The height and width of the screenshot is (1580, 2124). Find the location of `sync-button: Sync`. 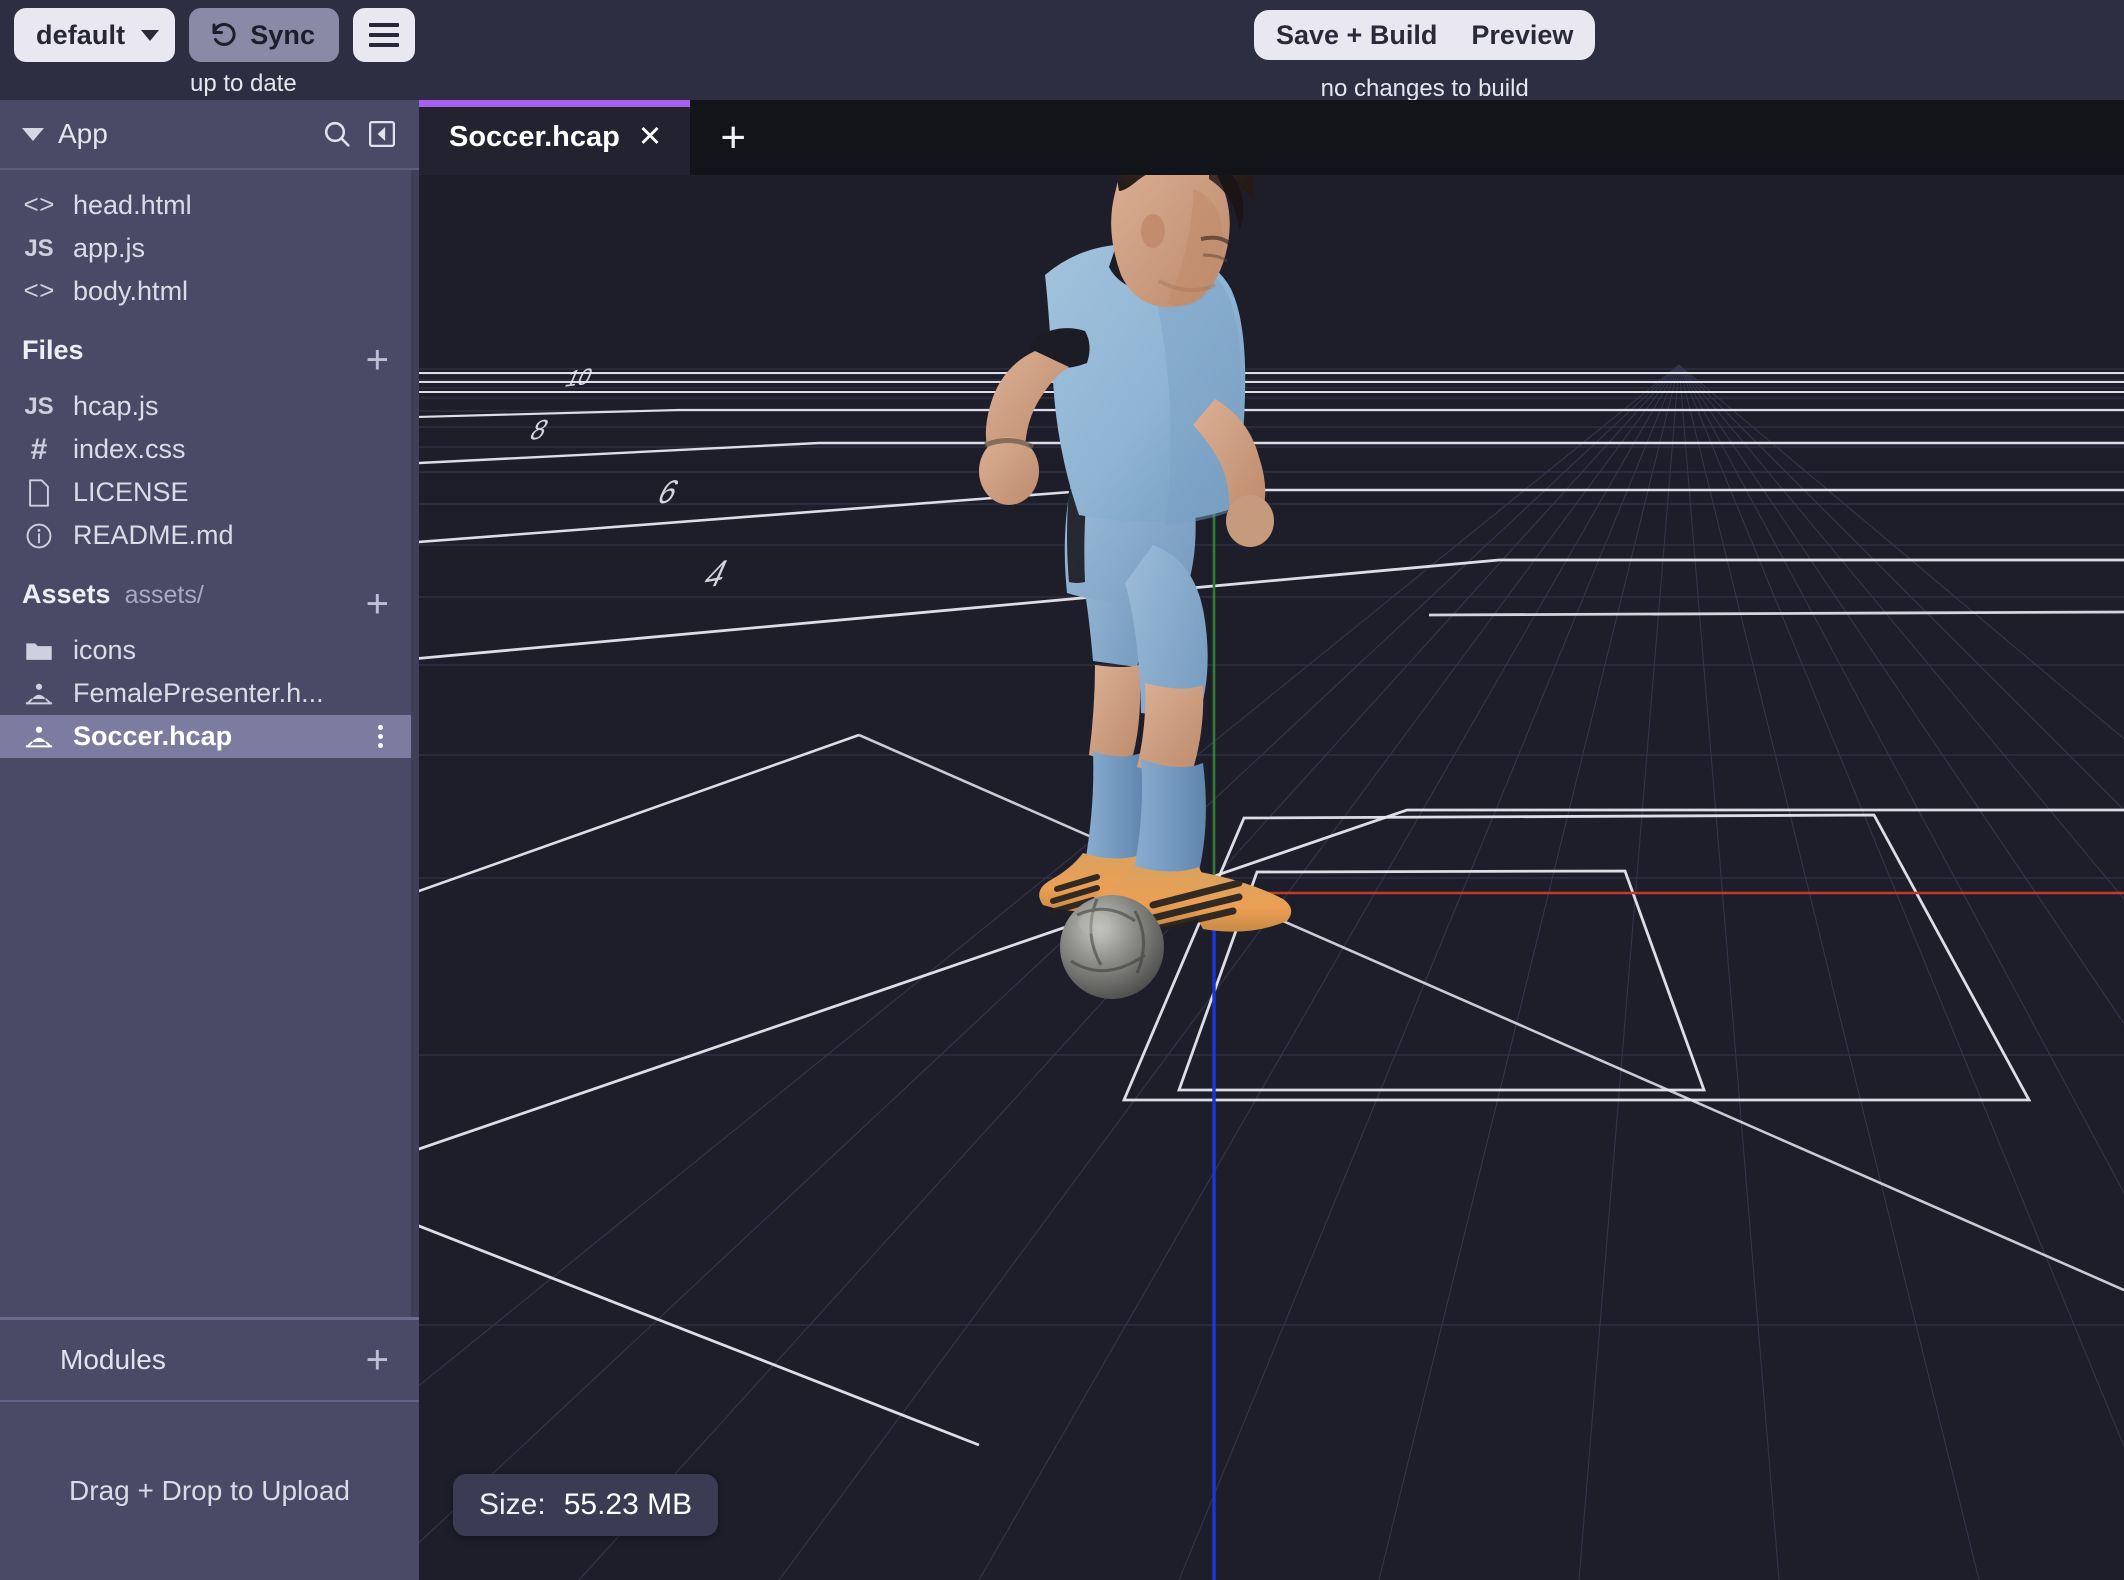

sync-button: Sync is located at coordinates (264, 35).